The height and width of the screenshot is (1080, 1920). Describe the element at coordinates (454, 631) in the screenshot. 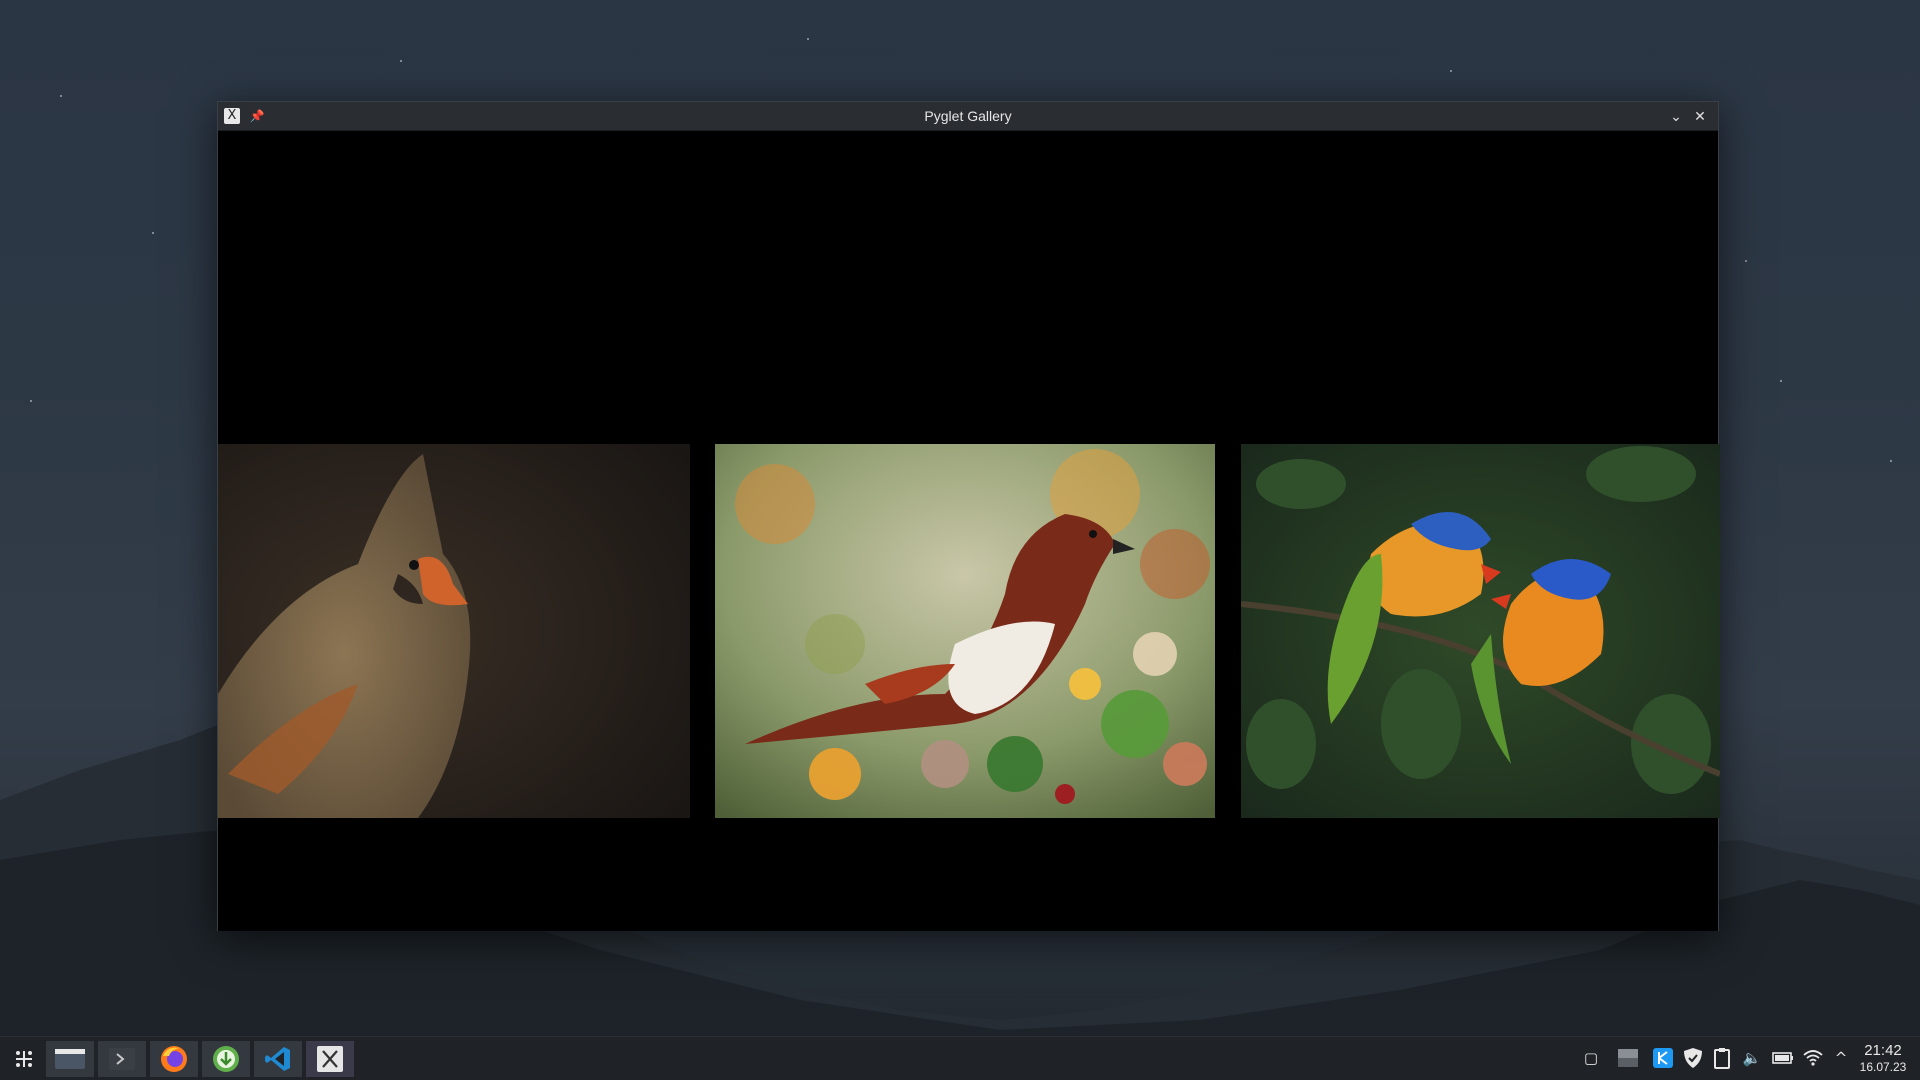

I see `gallery-image-cardinal` at that location.